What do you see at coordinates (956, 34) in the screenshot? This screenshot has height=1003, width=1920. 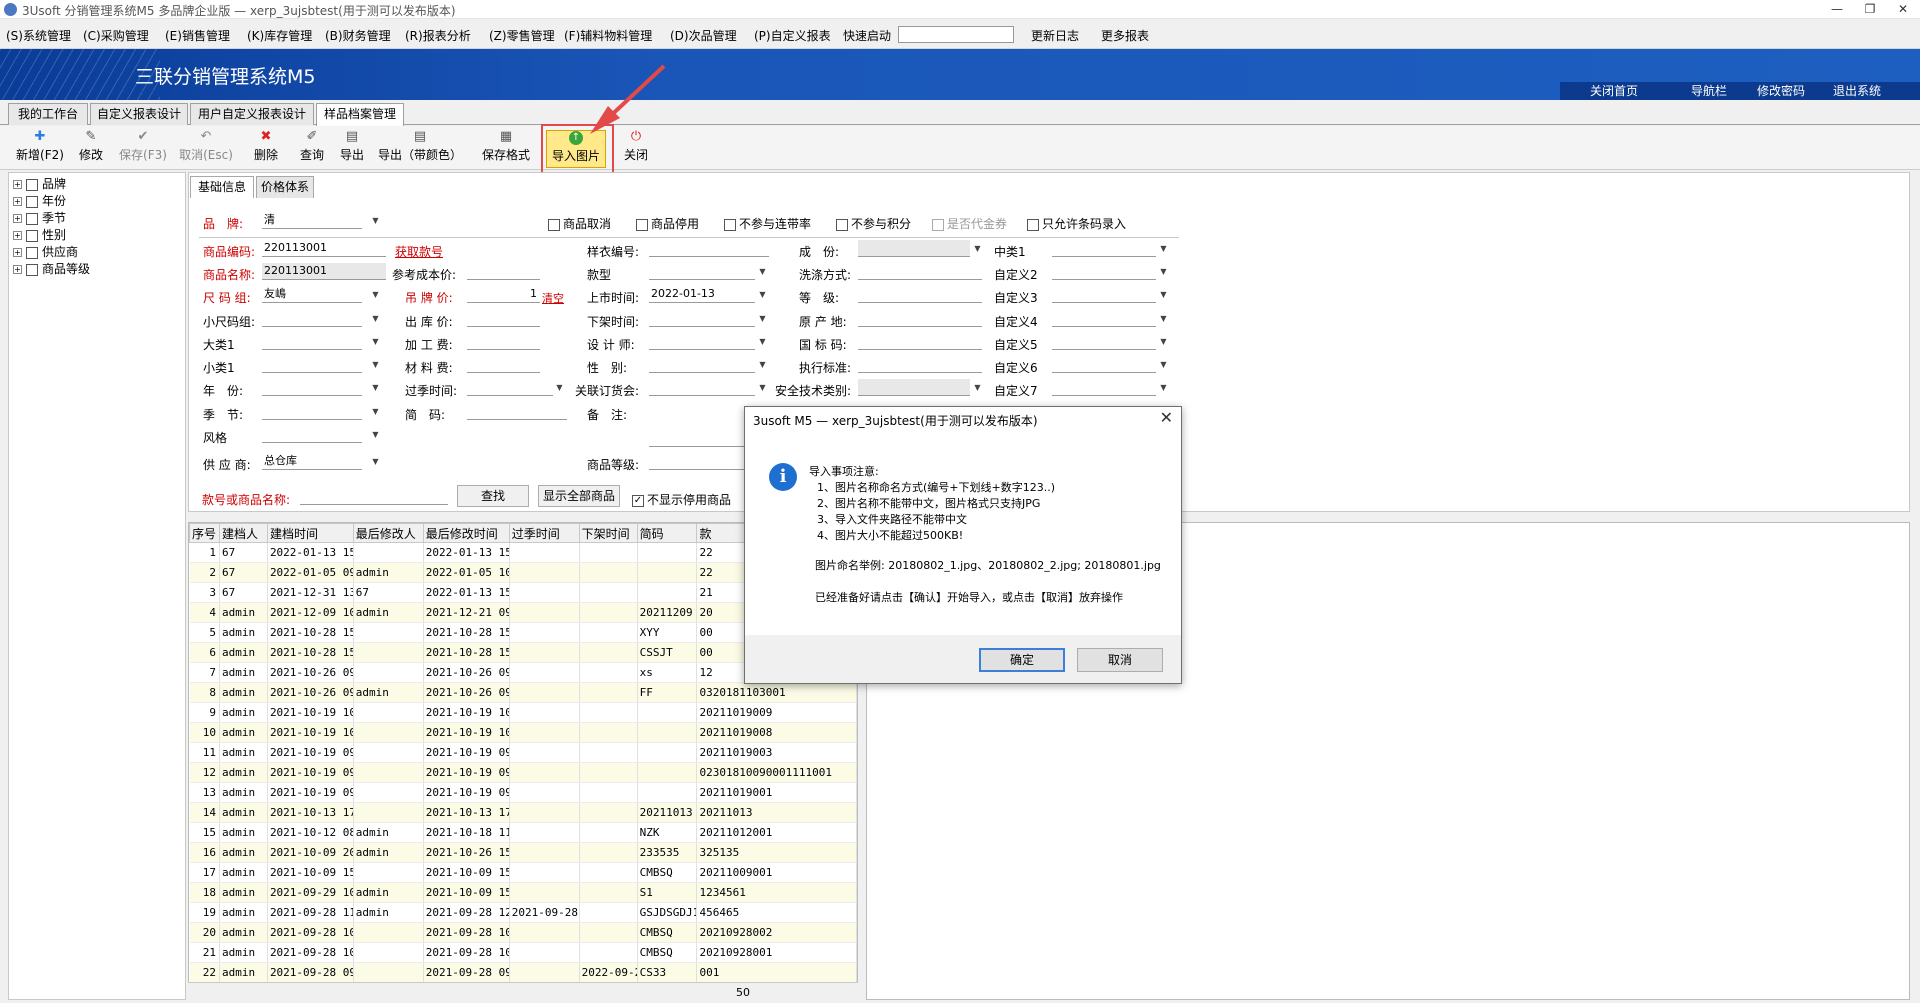 I see `quick-launch-input` at bounding box center [956, 34].